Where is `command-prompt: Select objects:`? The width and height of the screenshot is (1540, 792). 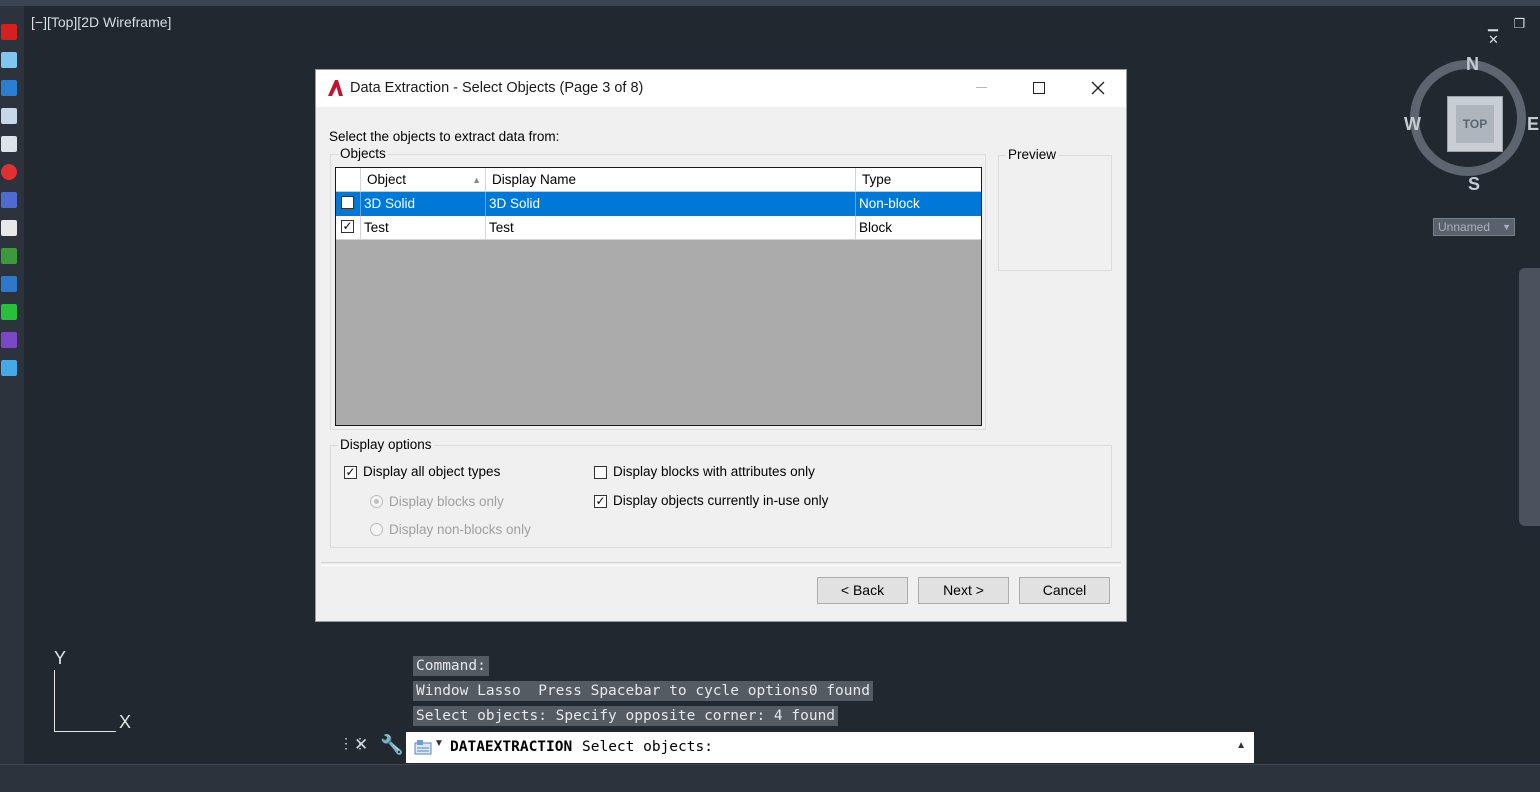
command-prompt: Select objects: is located at coordinates (647, 747).